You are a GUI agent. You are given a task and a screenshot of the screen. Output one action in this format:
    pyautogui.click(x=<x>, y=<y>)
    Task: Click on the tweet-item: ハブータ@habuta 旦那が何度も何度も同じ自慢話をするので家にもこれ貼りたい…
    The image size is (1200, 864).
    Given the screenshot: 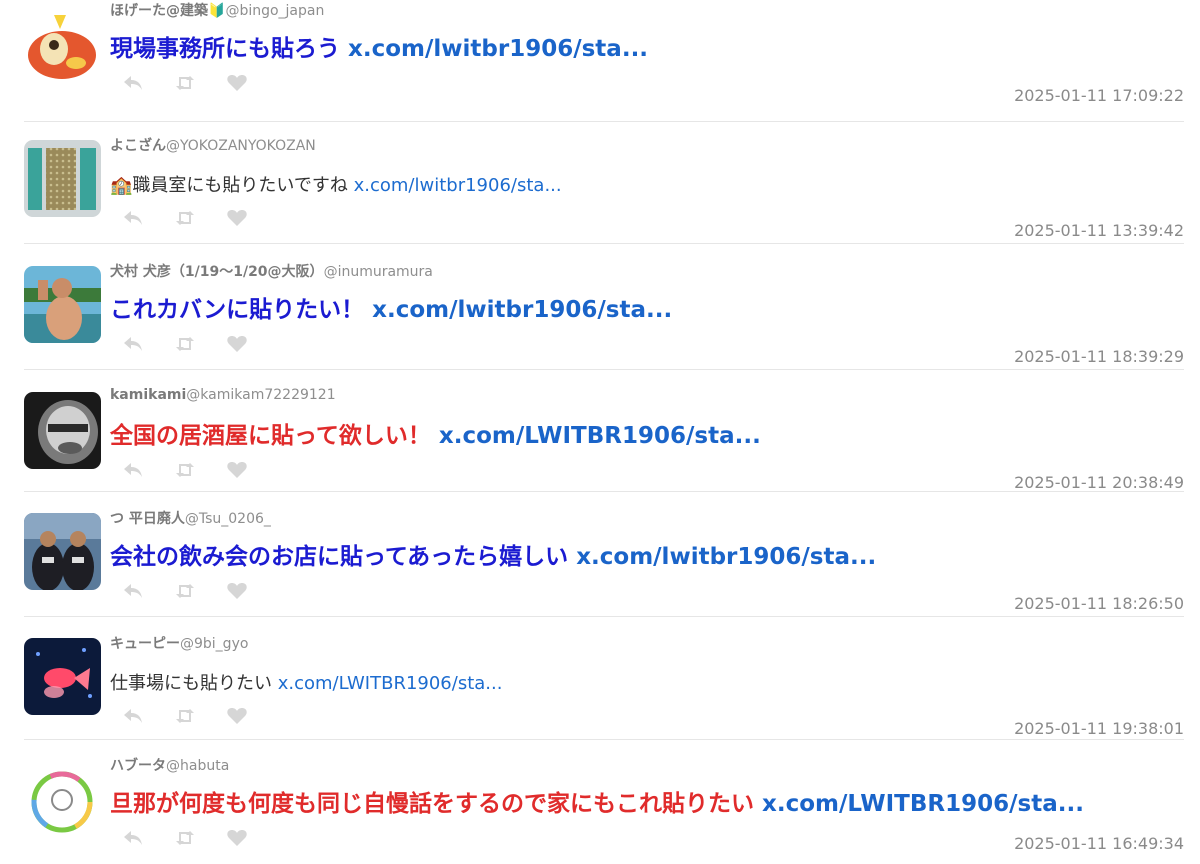 What is the action you would take?
    pyautogui.click(x=604, y=803)
    